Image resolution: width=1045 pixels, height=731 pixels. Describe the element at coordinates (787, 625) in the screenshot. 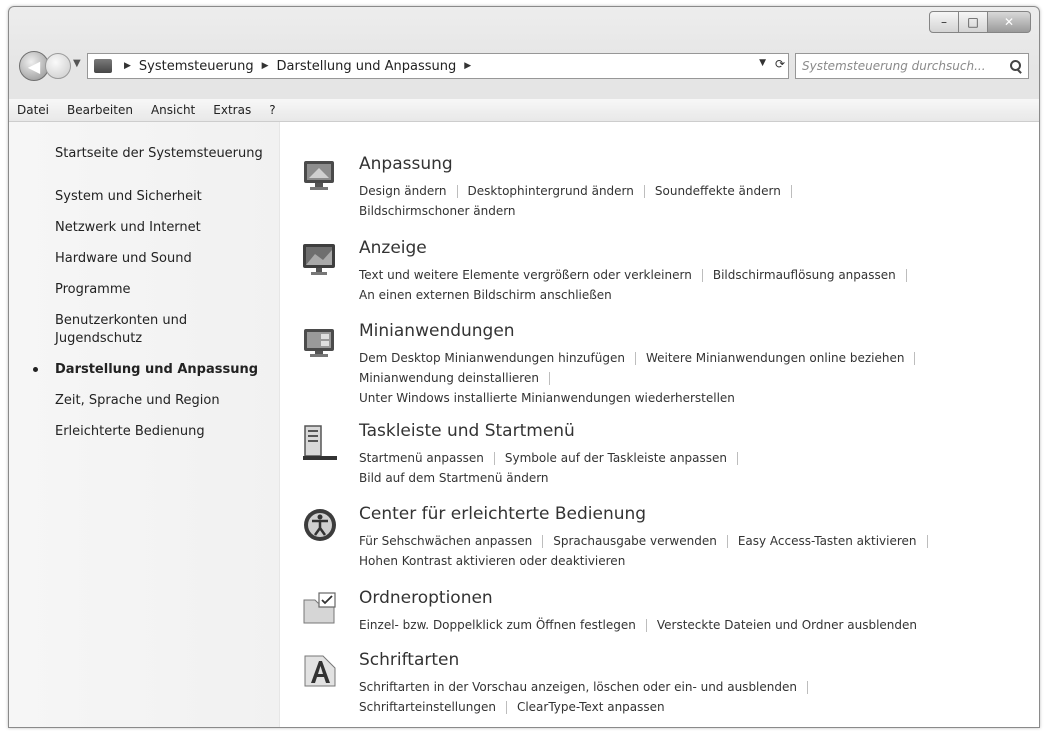

I see `task-link: Versteckte Dateien und Ordner ausblenden` at that location.